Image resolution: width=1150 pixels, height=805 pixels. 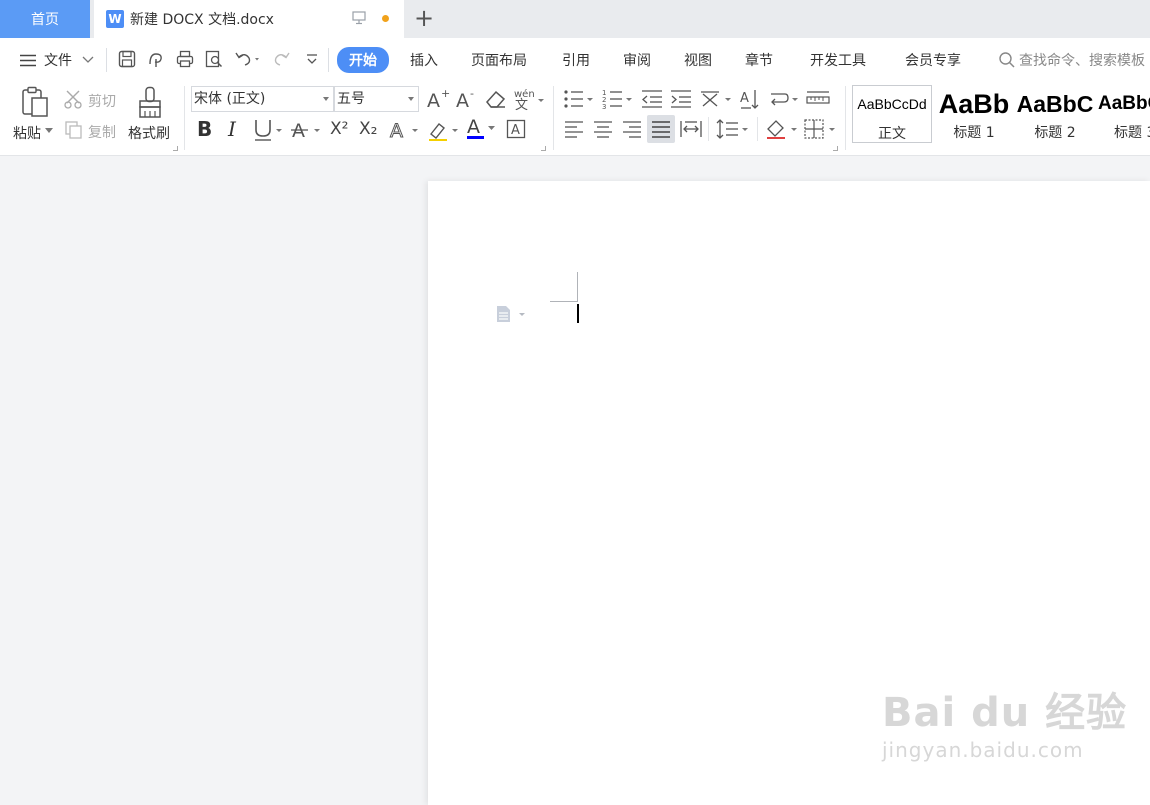 I want to click on justify-button, so click(x=661, y=129).